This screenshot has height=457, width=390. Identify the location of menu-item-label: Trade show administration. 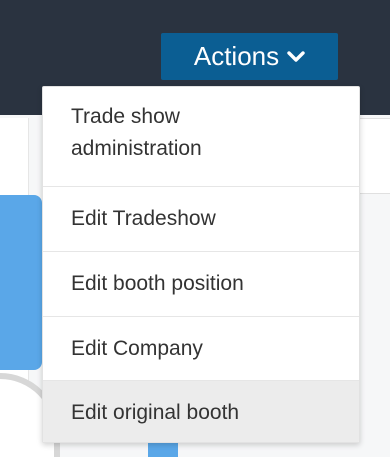
(136, 132).